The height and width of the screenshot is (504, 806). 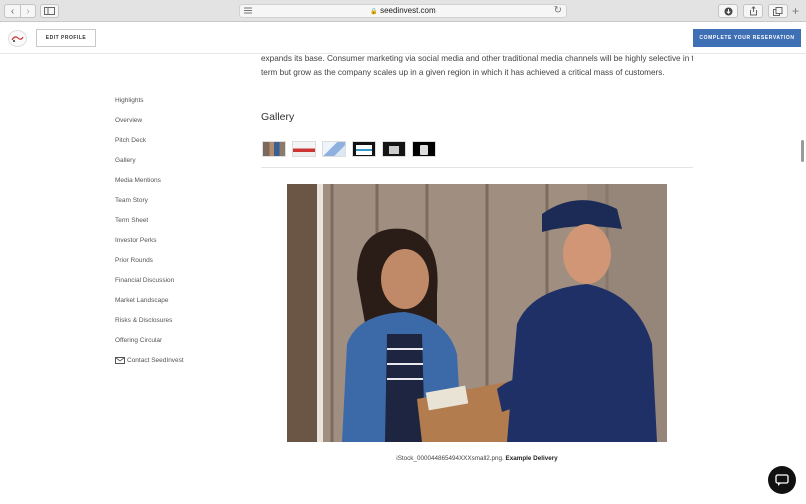 I want to click on new-tab-button: +, so click(x=795, y=11).